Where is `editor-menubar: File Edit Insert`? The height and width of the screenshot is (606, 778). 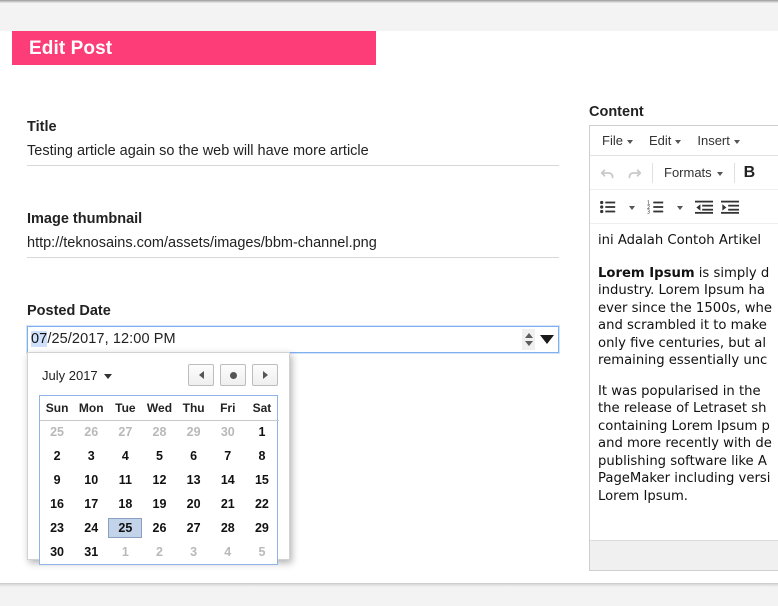
editor-menubar: File Edit Insert is located at coordinates (684, 141).